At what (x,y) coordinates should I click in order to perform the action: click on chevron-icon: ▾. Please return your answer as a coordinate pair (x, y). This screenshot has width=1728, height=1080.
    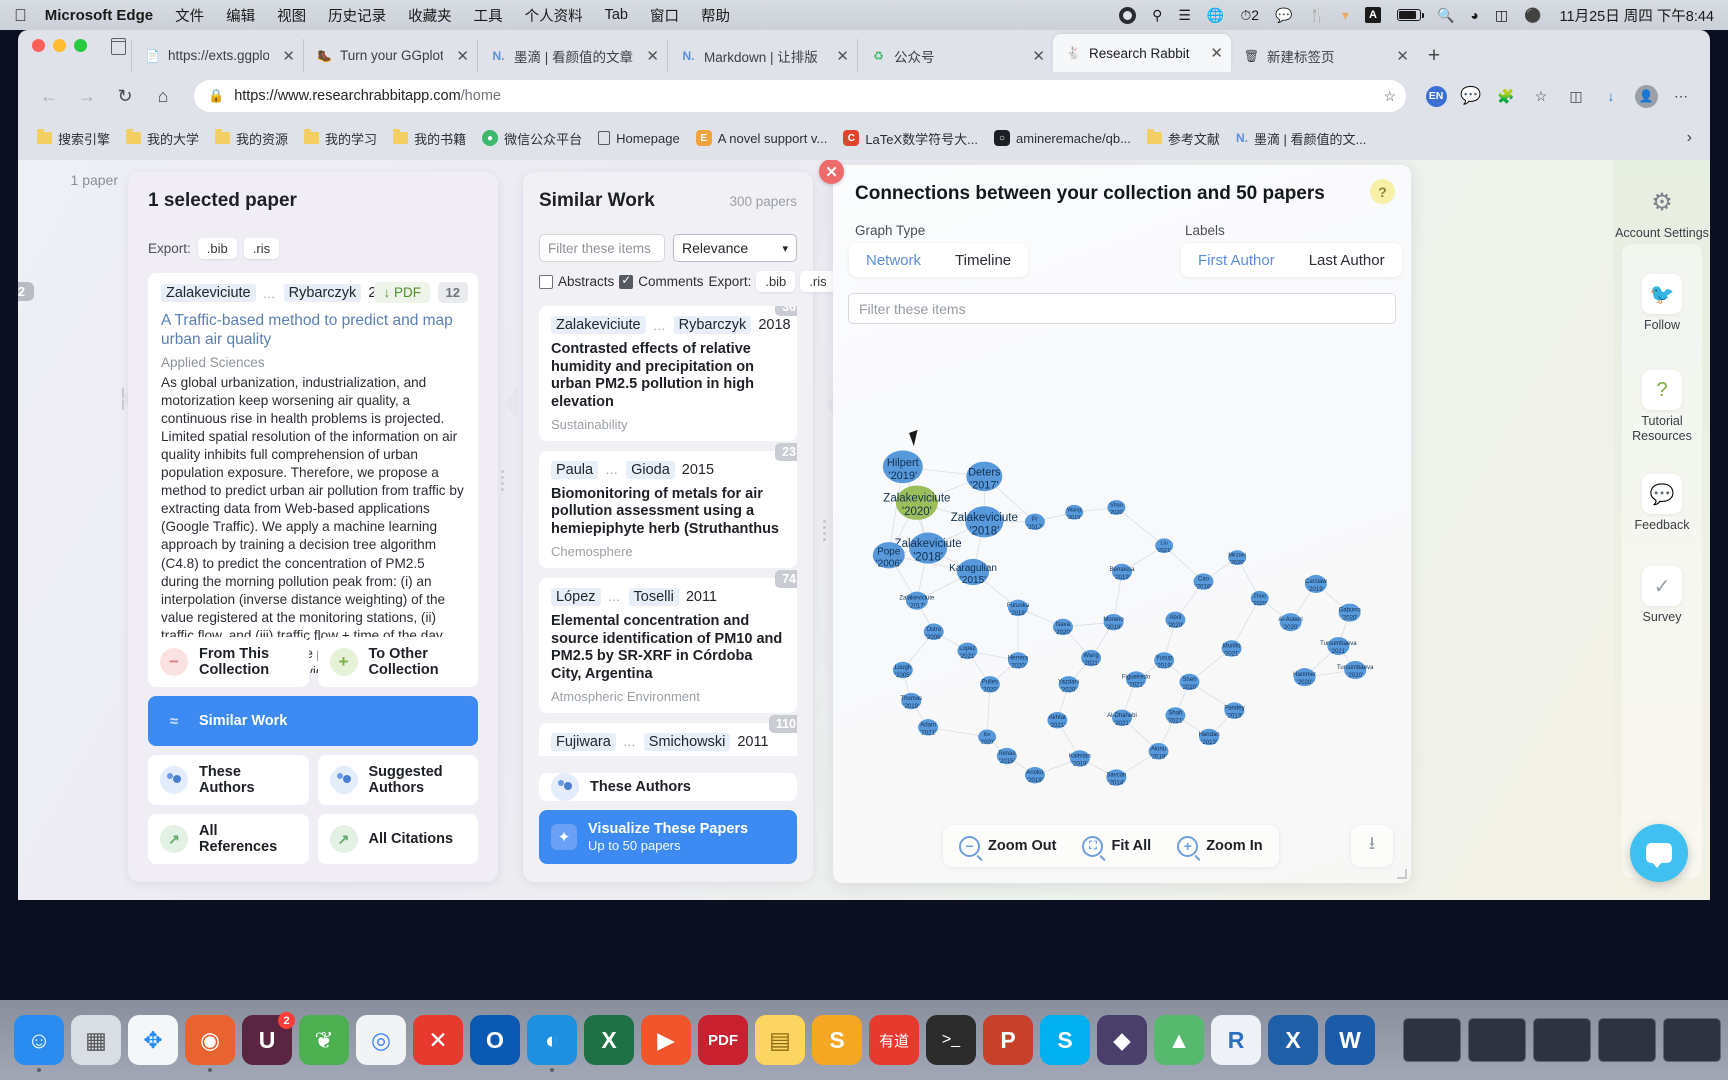
    Looking at the image, I should click on (1345, 15).